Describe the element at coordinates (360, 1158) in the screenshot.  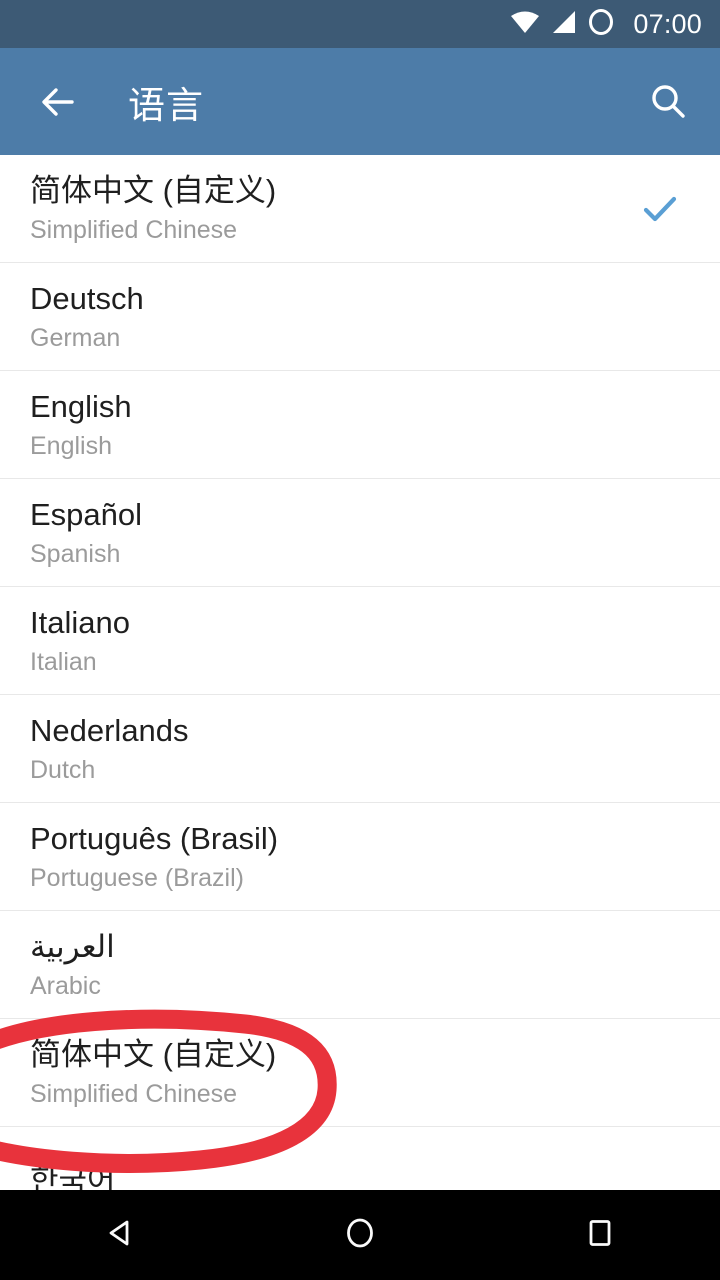
I see `language-row: 한국어` at that location.